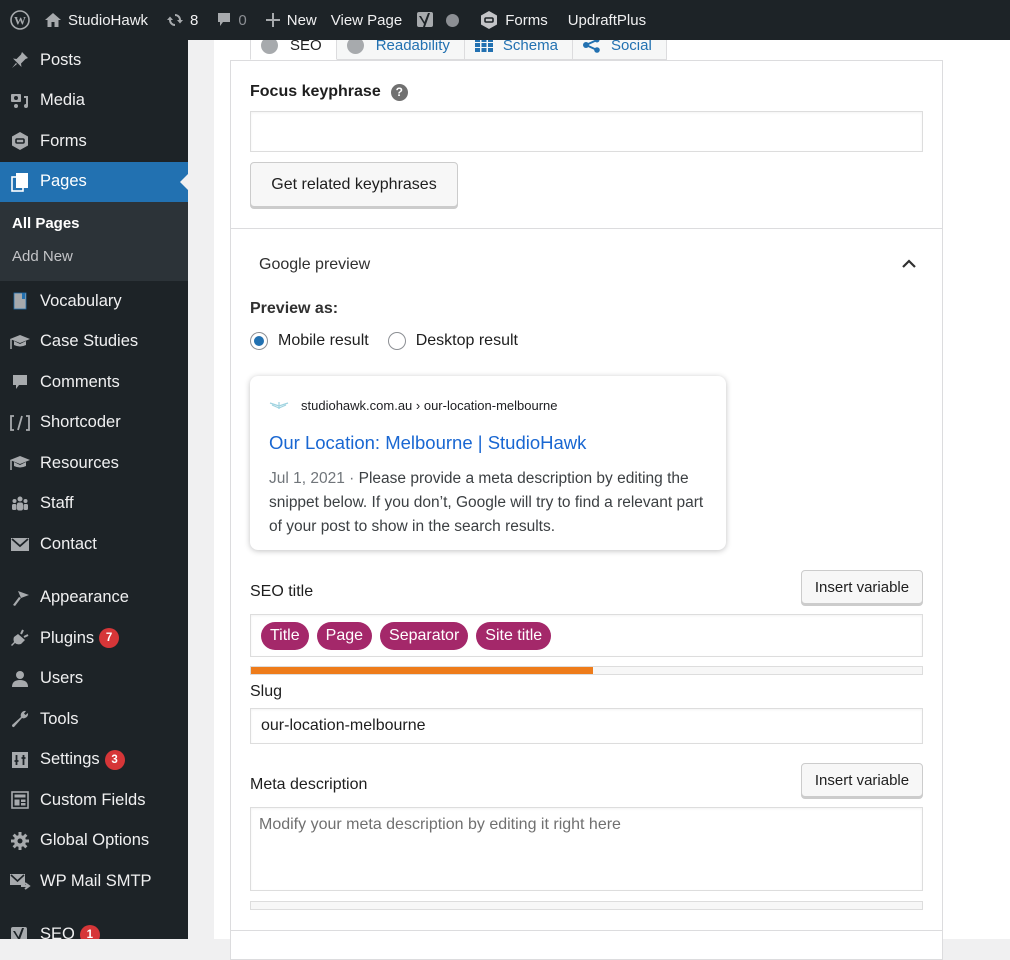 This screenshot has height=960, width=1010. Describe the element at coordinates (20, 301) in the screenshot. I see `book-icon` at that location.